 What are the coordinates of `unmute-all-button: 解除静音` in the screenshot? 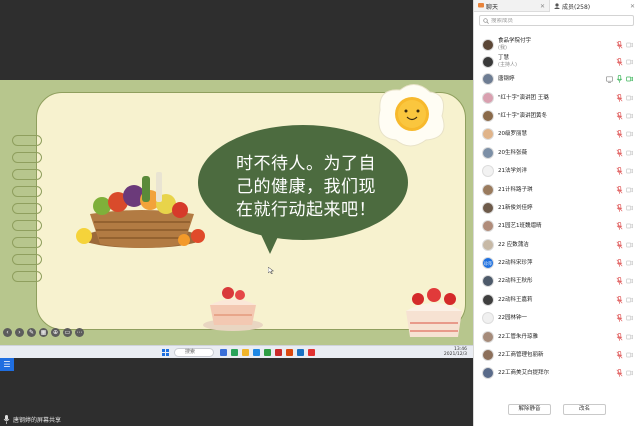 It's located at (529, 409).